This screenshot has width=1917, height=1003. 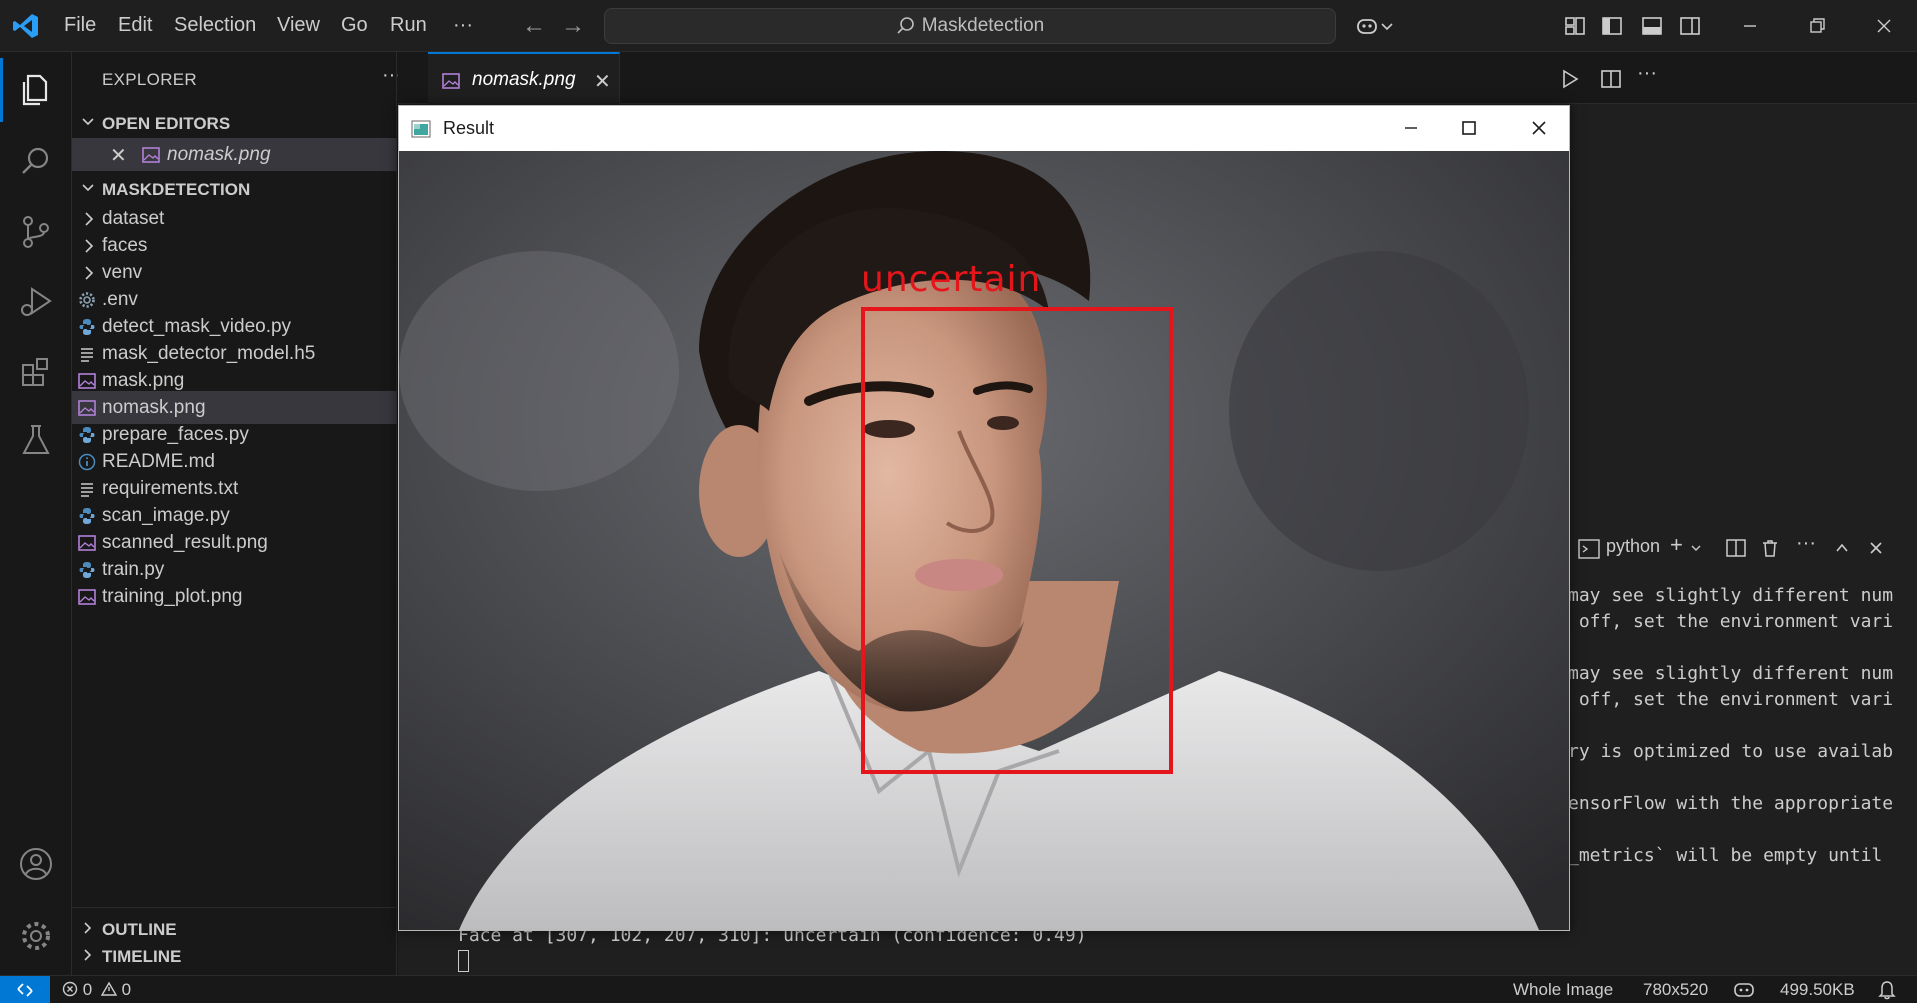 I want to click on source-control-icon, so click(x=36, y=232).